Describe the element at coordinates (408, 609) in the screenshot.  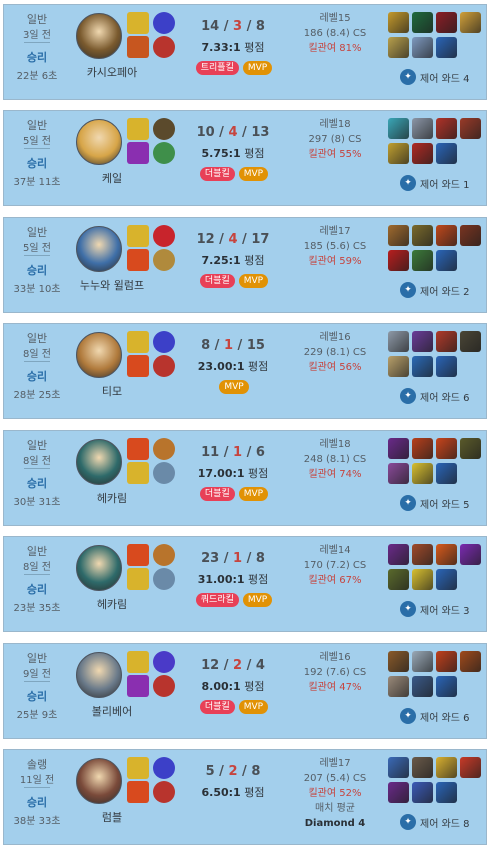
I see `control-ward-icon: ✦` at that location.